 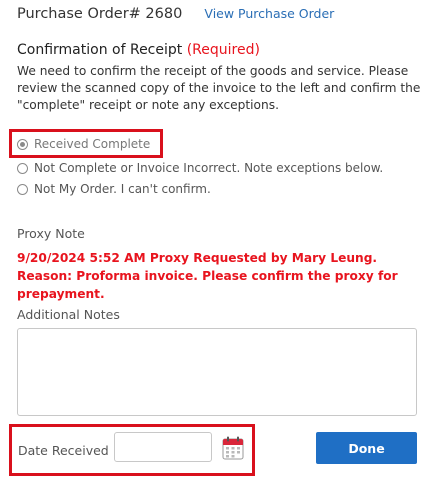 I want to click on radio-received-complete: Received Complete, so click(x=83, y=144).